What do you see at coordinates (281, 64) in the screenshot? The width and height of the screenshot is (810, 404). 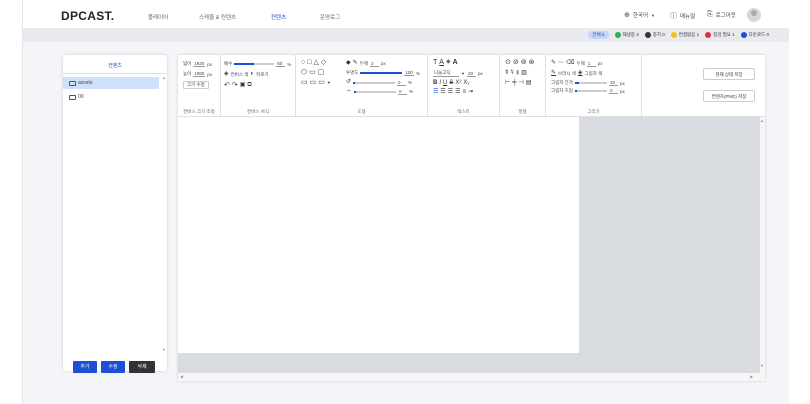 I see `scale-input: 50` at bounding box center [281, 64].